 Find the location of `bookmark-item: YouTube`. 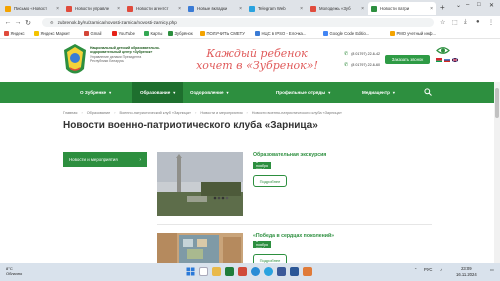

bookmark-item: YouTube is located at coordinates (123, 33).